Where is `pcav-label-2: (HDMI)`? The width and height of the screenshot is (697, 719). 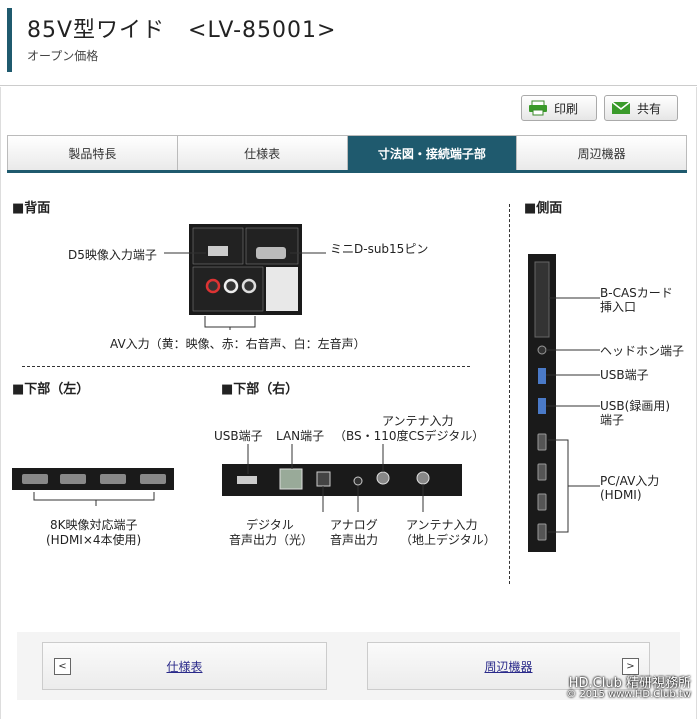 pcav-label-2: (HDMI) is located at coordinates (621, 495).